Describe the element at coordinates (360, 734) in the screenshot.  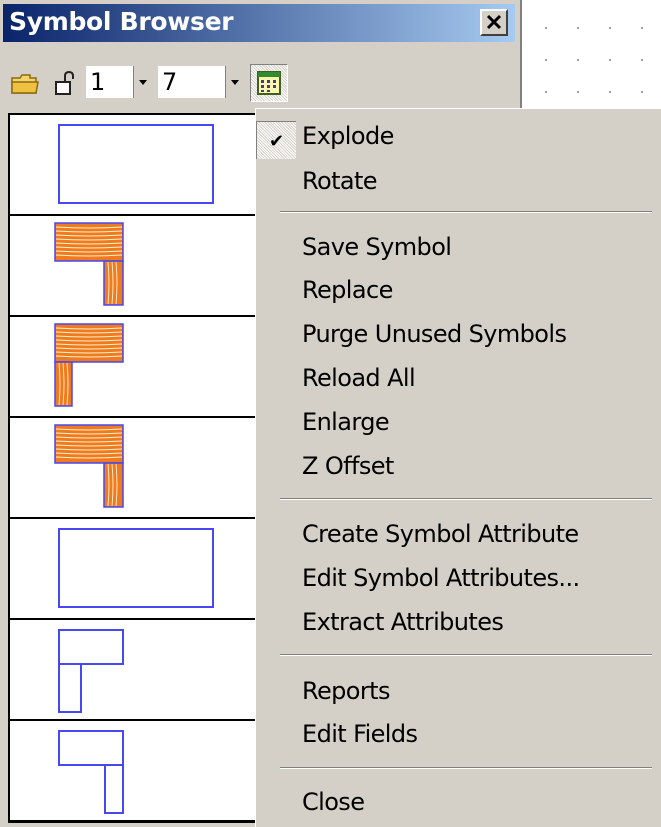
I see `menu-item-edit-fields: Edit Fields` at that location.